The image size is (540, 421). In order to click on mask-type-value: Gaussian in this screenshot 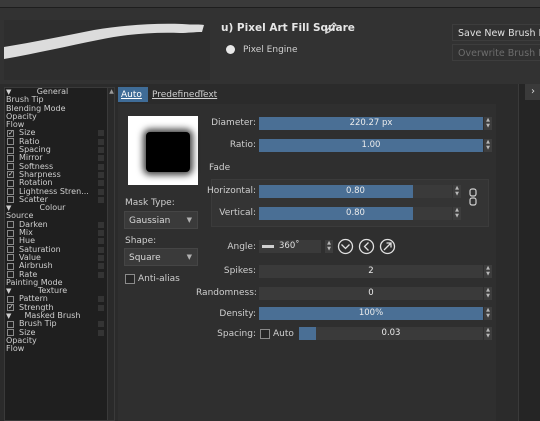, I will do `click(150, 221)`.